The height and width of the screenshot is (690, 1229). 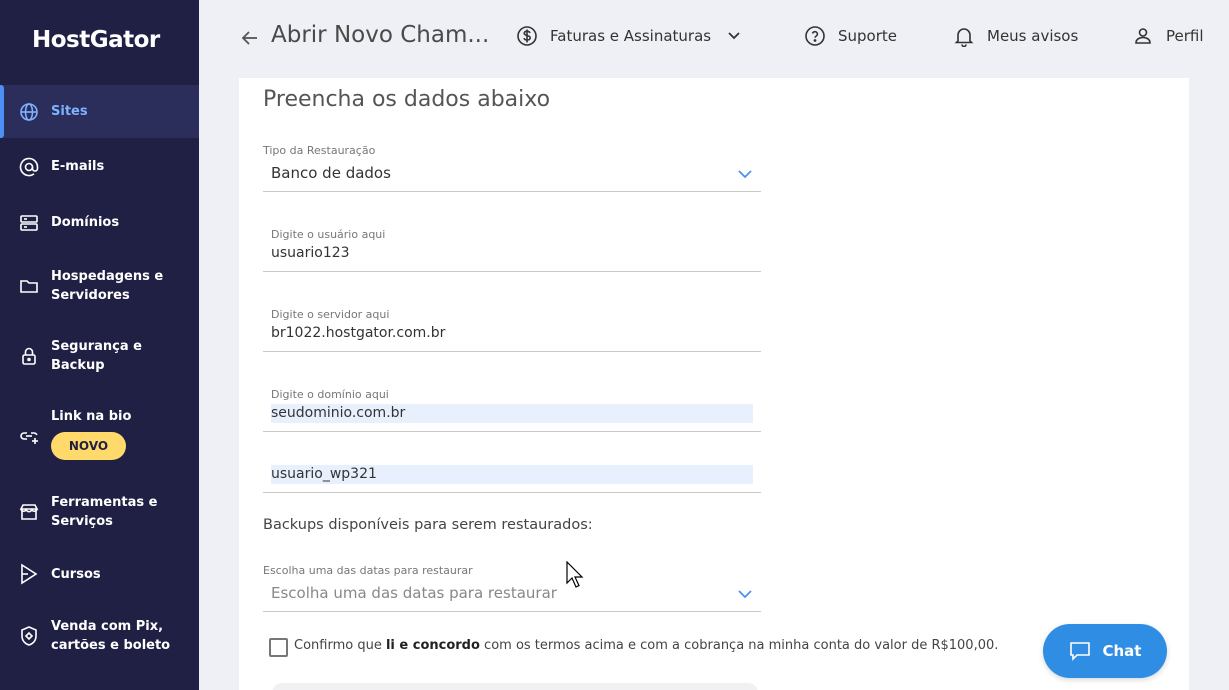 I want to click on domain-value: seudominio.com.br, so click(x=512, y=413).